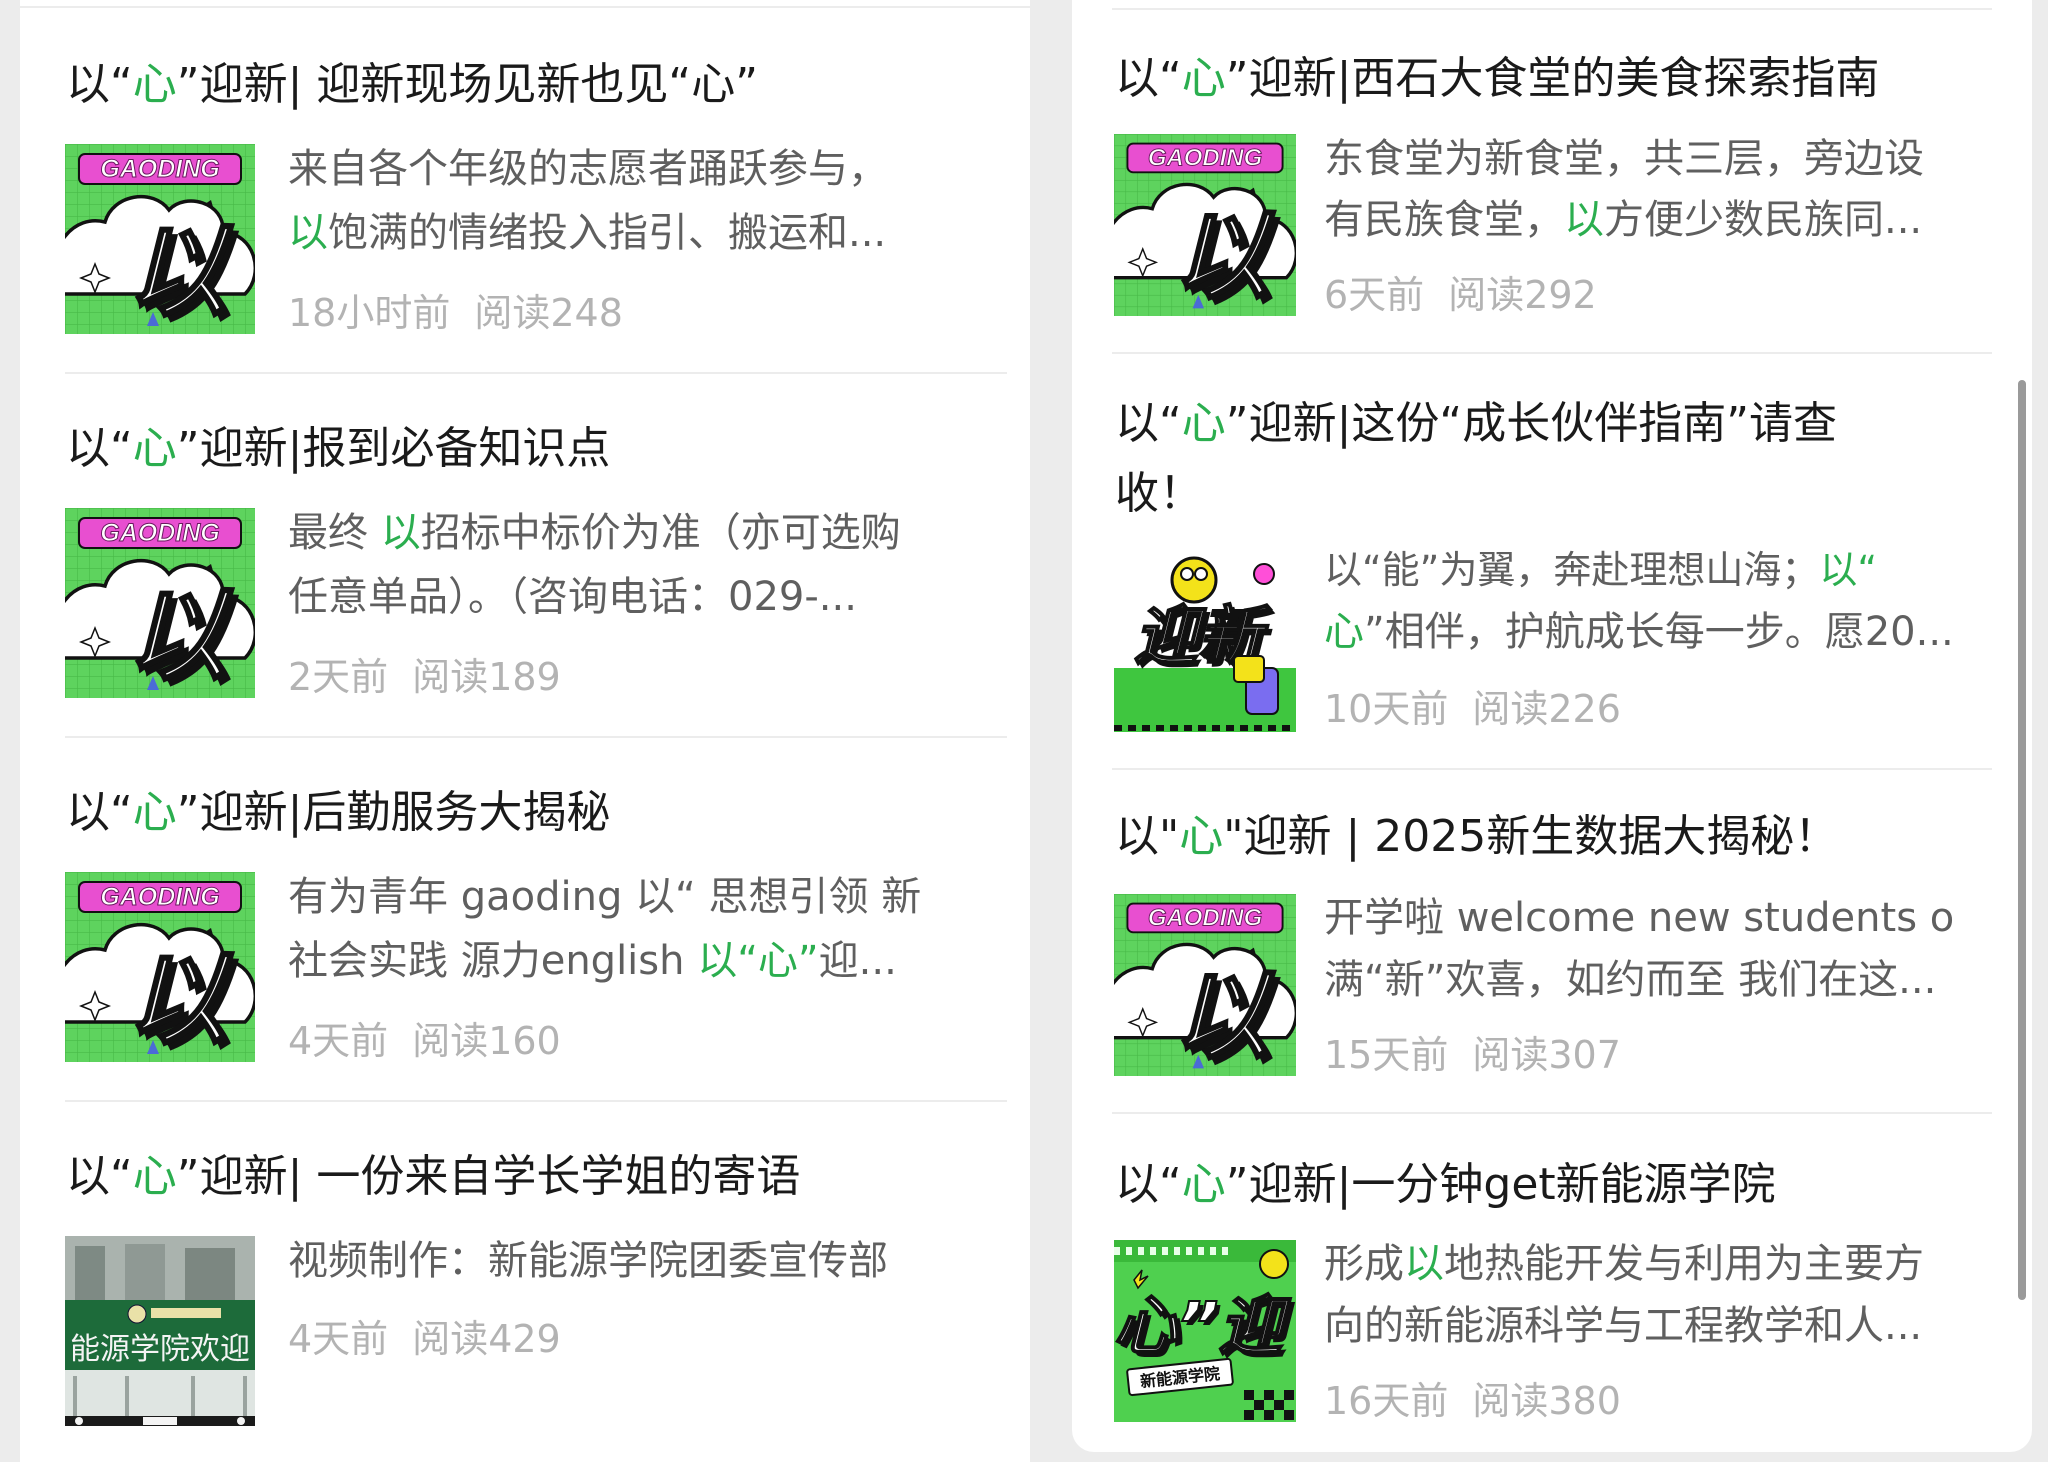 The width and height of the screenshot is (2048, 1462). What do you see at coordinates (1386, 1401) in the screenshot?
I see `publish-time: 16天前` at bounding box center [1386, 1401].